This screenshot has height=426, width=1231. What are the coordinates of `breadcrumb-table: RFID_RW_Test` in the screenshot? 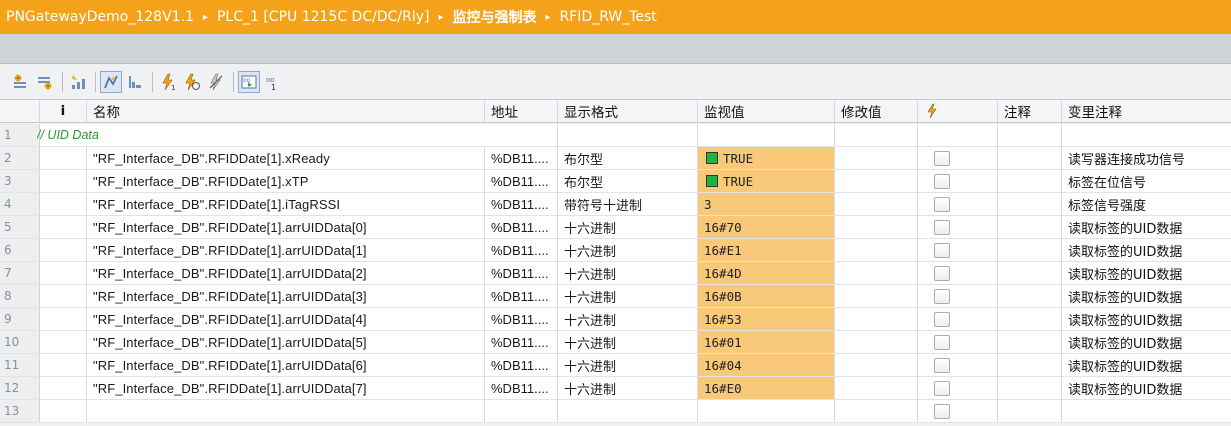 It's located at (608, 17).